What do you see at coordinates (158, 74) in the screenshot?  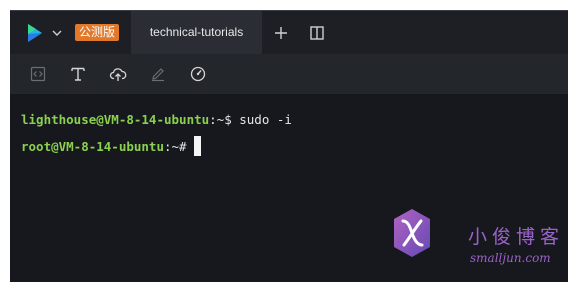 I see `edit-icon` at bounding box center [158, 74].